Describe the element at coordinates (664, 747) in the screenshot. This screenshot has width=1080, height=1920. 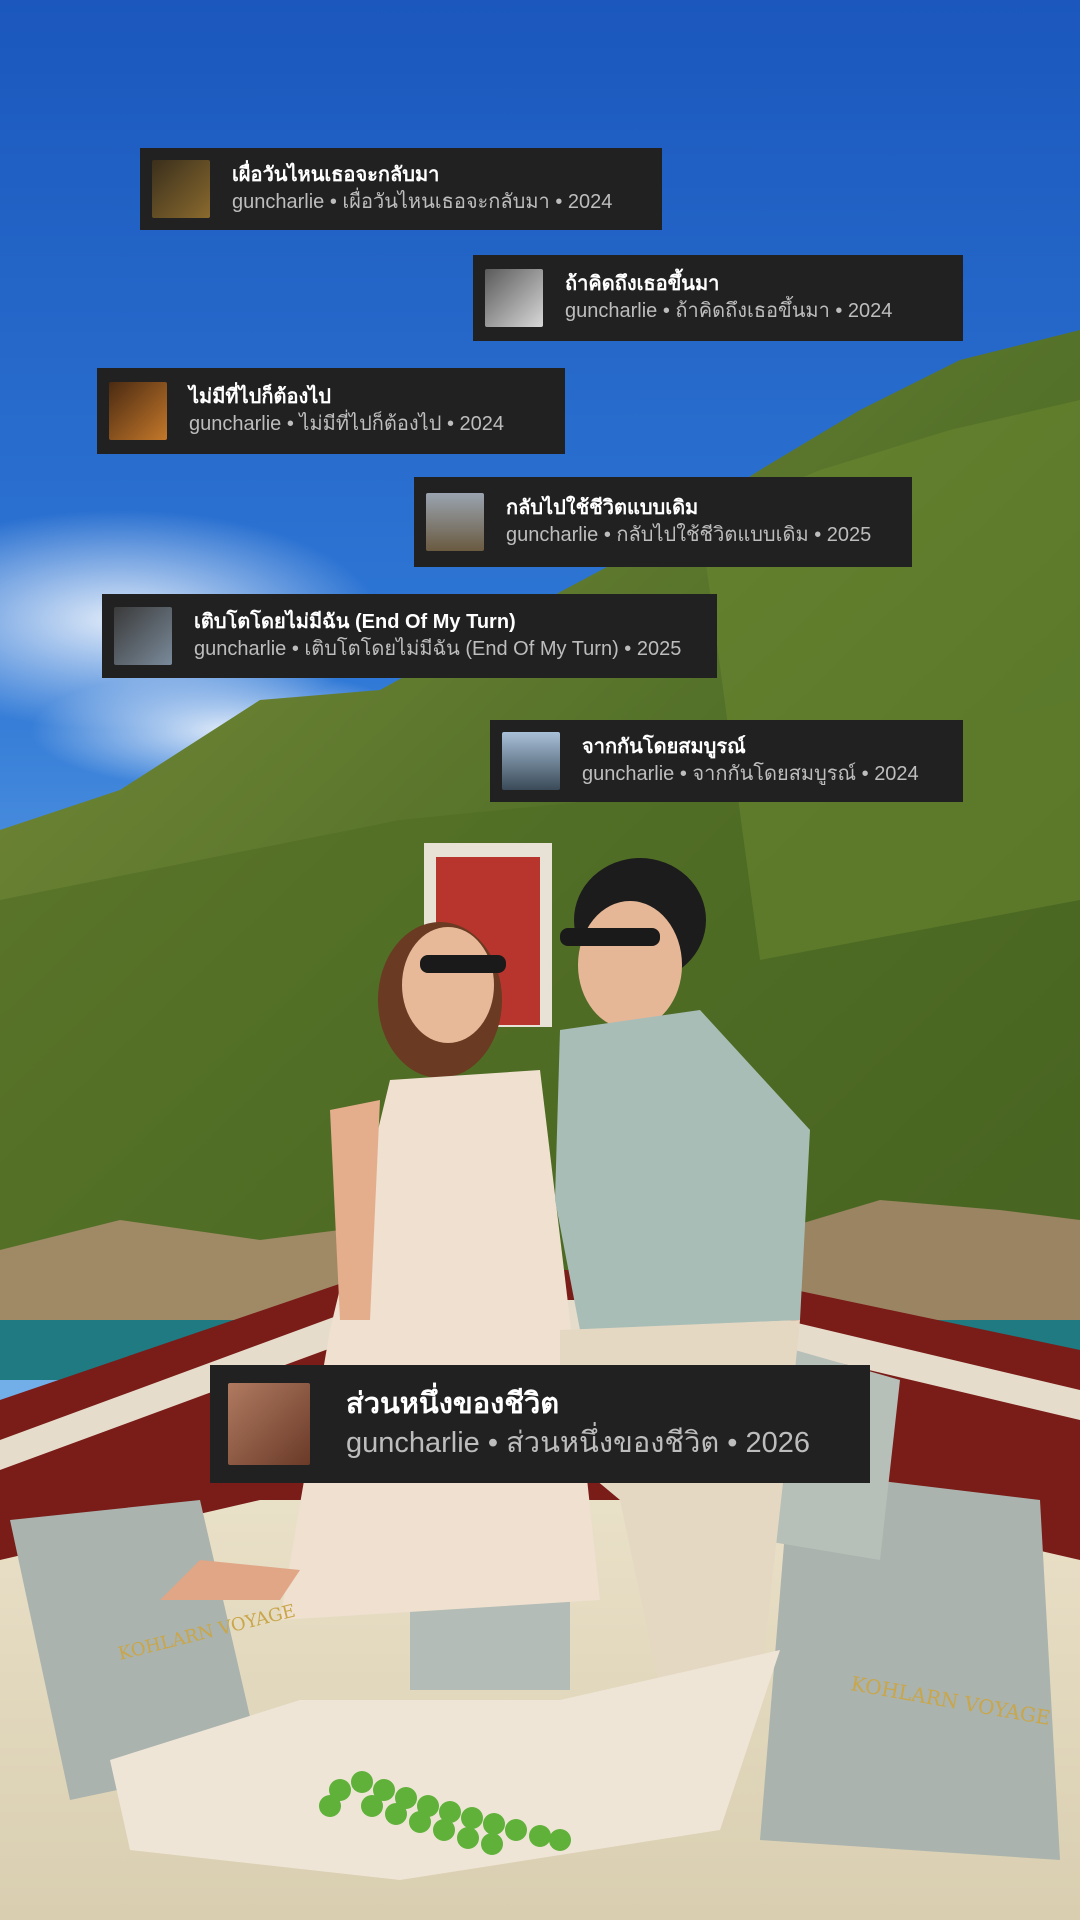
I see `song-title: จากกันโดยสมบูรณ์` at that location.